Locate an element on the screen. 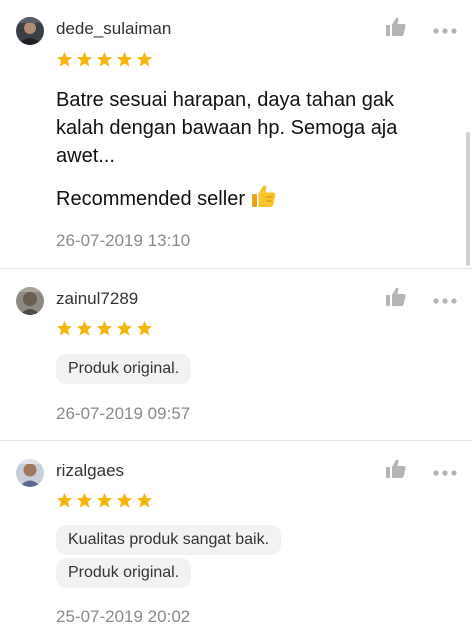 The image size is (472, 640). review-timestamp: 26-07-2019 13:10 is located at coordinates (123, 240).